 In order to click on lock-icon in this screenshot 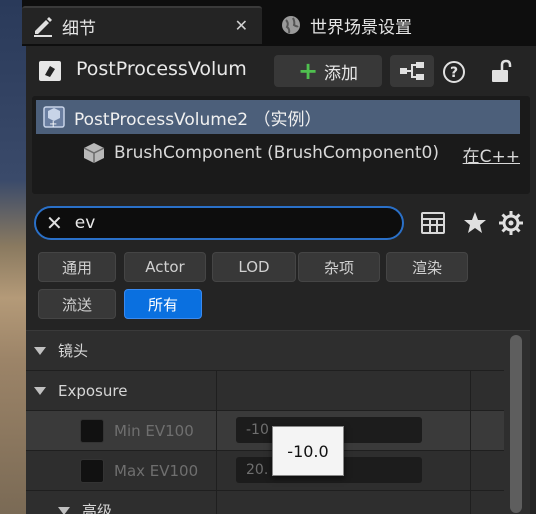, I will do `click(501, 71)`.